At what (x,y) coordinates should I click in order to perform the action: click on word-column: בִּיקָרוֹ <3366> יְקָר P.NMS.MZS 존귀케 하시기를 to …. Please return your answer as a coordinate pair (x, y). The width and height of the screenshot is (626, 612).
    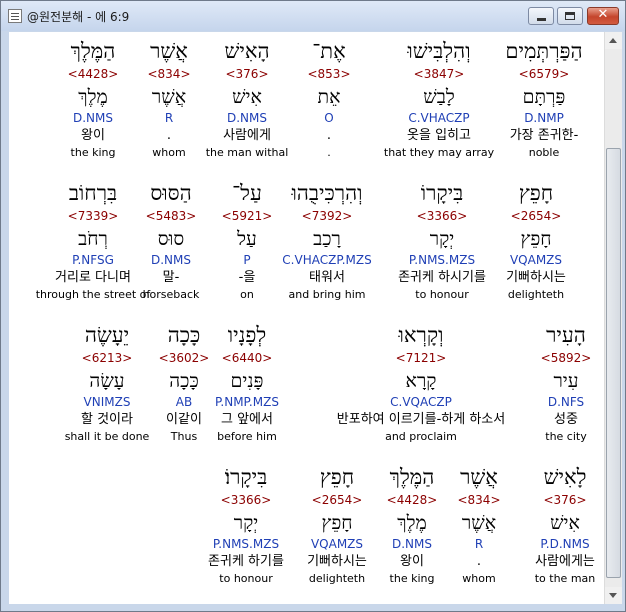
    Looking at the image, I should click on (442, 241).